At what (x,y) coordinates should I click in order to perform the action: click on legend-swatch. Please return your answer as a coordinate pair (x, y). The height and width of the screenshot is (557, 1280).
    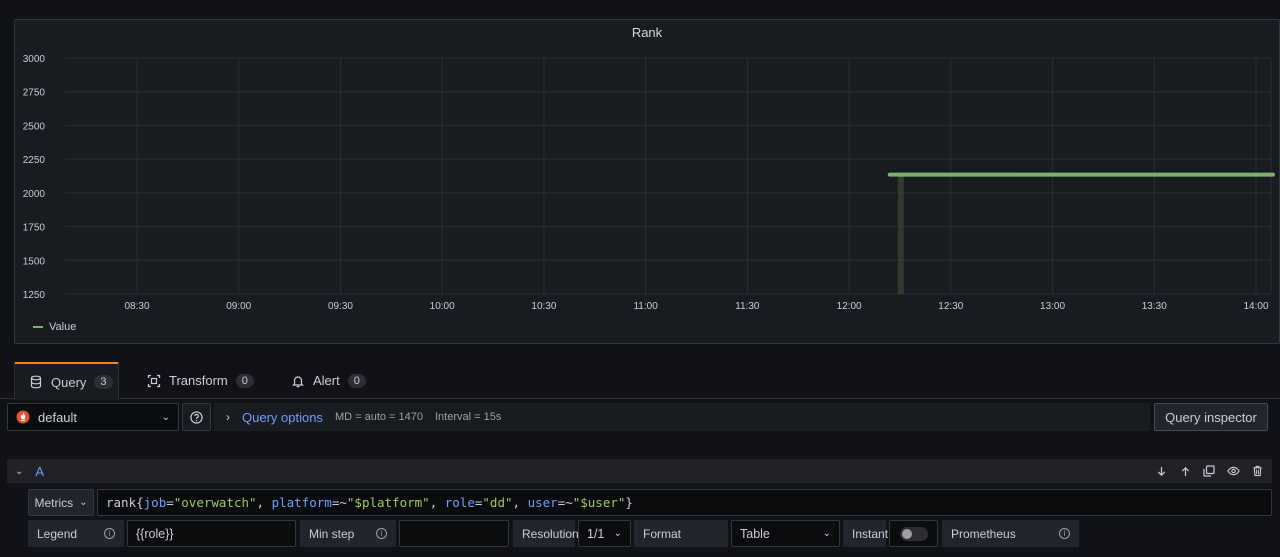
    Looking at the image, I should click on (38, 327).